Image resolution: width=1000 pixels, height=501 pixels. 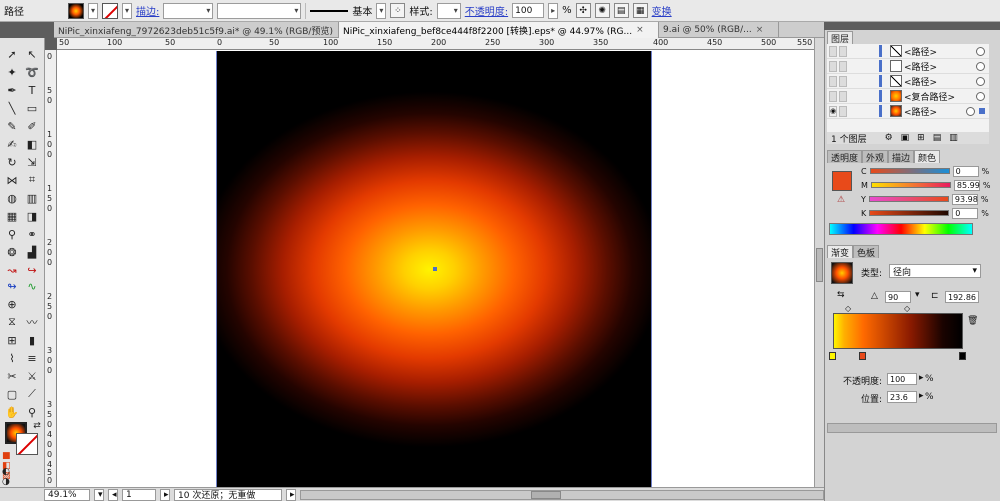 What do you see at coordinates (719, 30) in the screenshot?
I see `tab-document-3: 9.ai @ 50% (RGB/... ×` at bounding box center [719, 30].